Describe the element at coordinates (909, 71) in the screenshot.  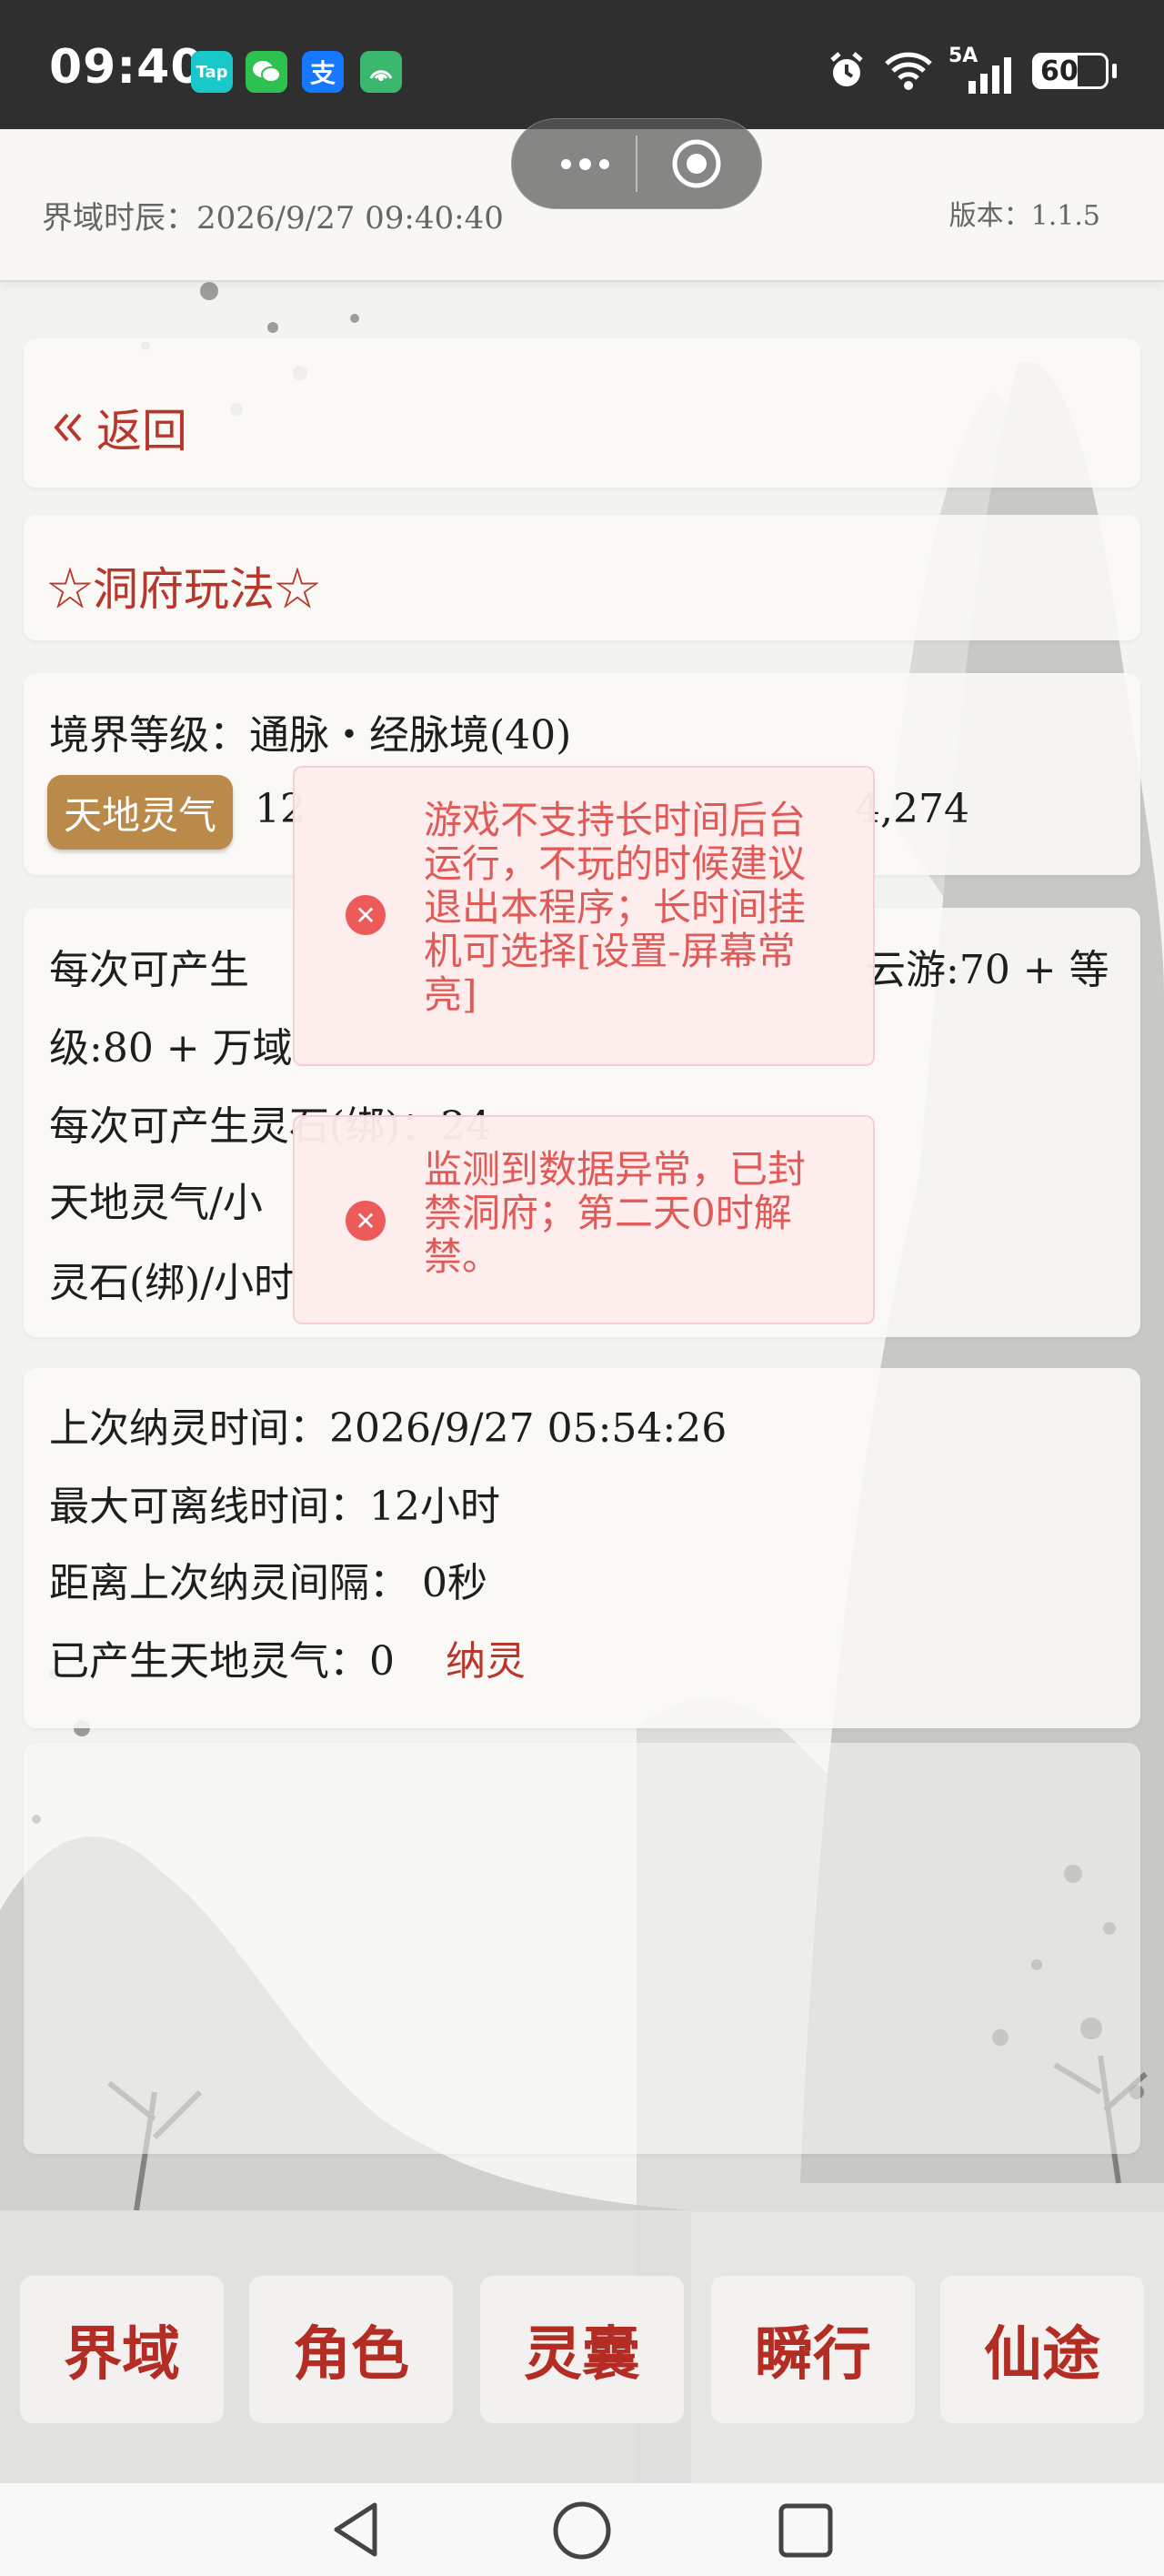
I see `wifi-icon` at that location.